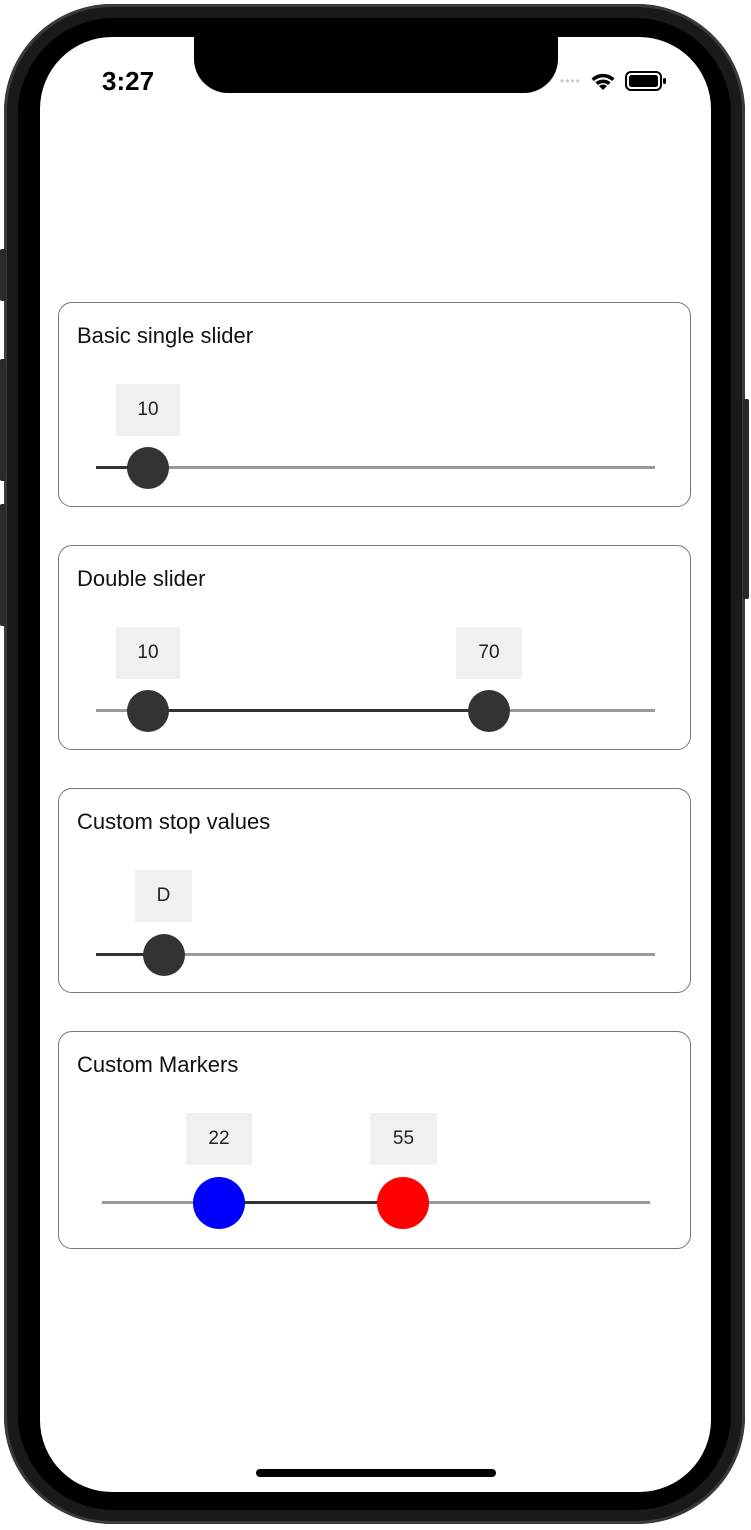 This screenshot has height=1530, width=751. I want to click on slider-min-marker, so click(219, 1203).